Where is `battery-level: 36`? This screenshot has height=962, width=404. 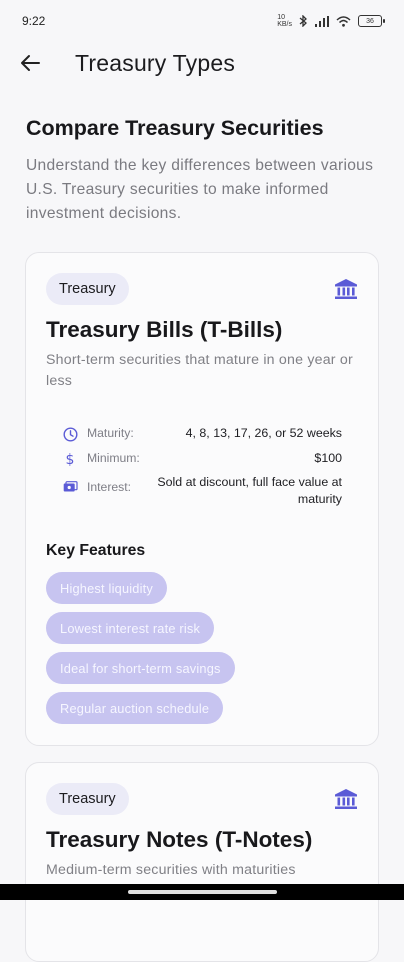 battery-level: 36 is located at coordinates (370, 21).